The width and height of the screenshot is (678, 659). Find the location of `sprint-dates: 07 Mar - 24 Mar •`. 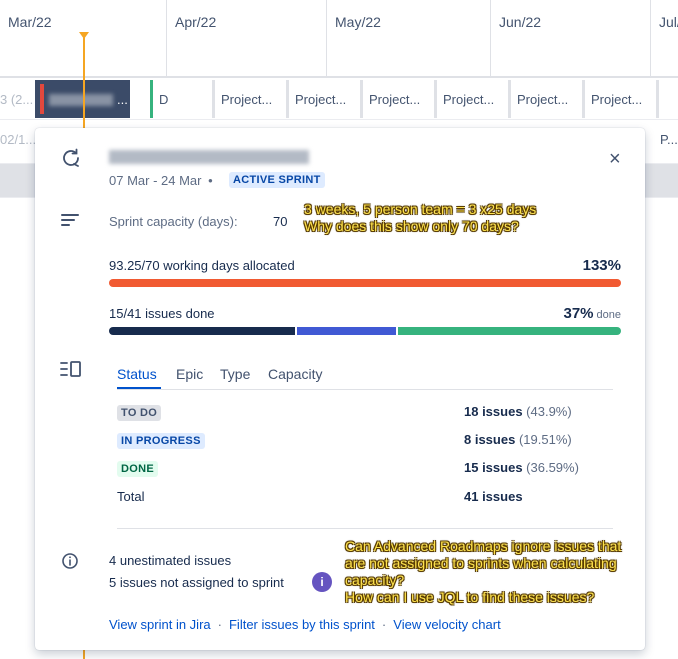

sprint-dates: 07 Mar - 24 Mar • is located at coordinates (161, 180).